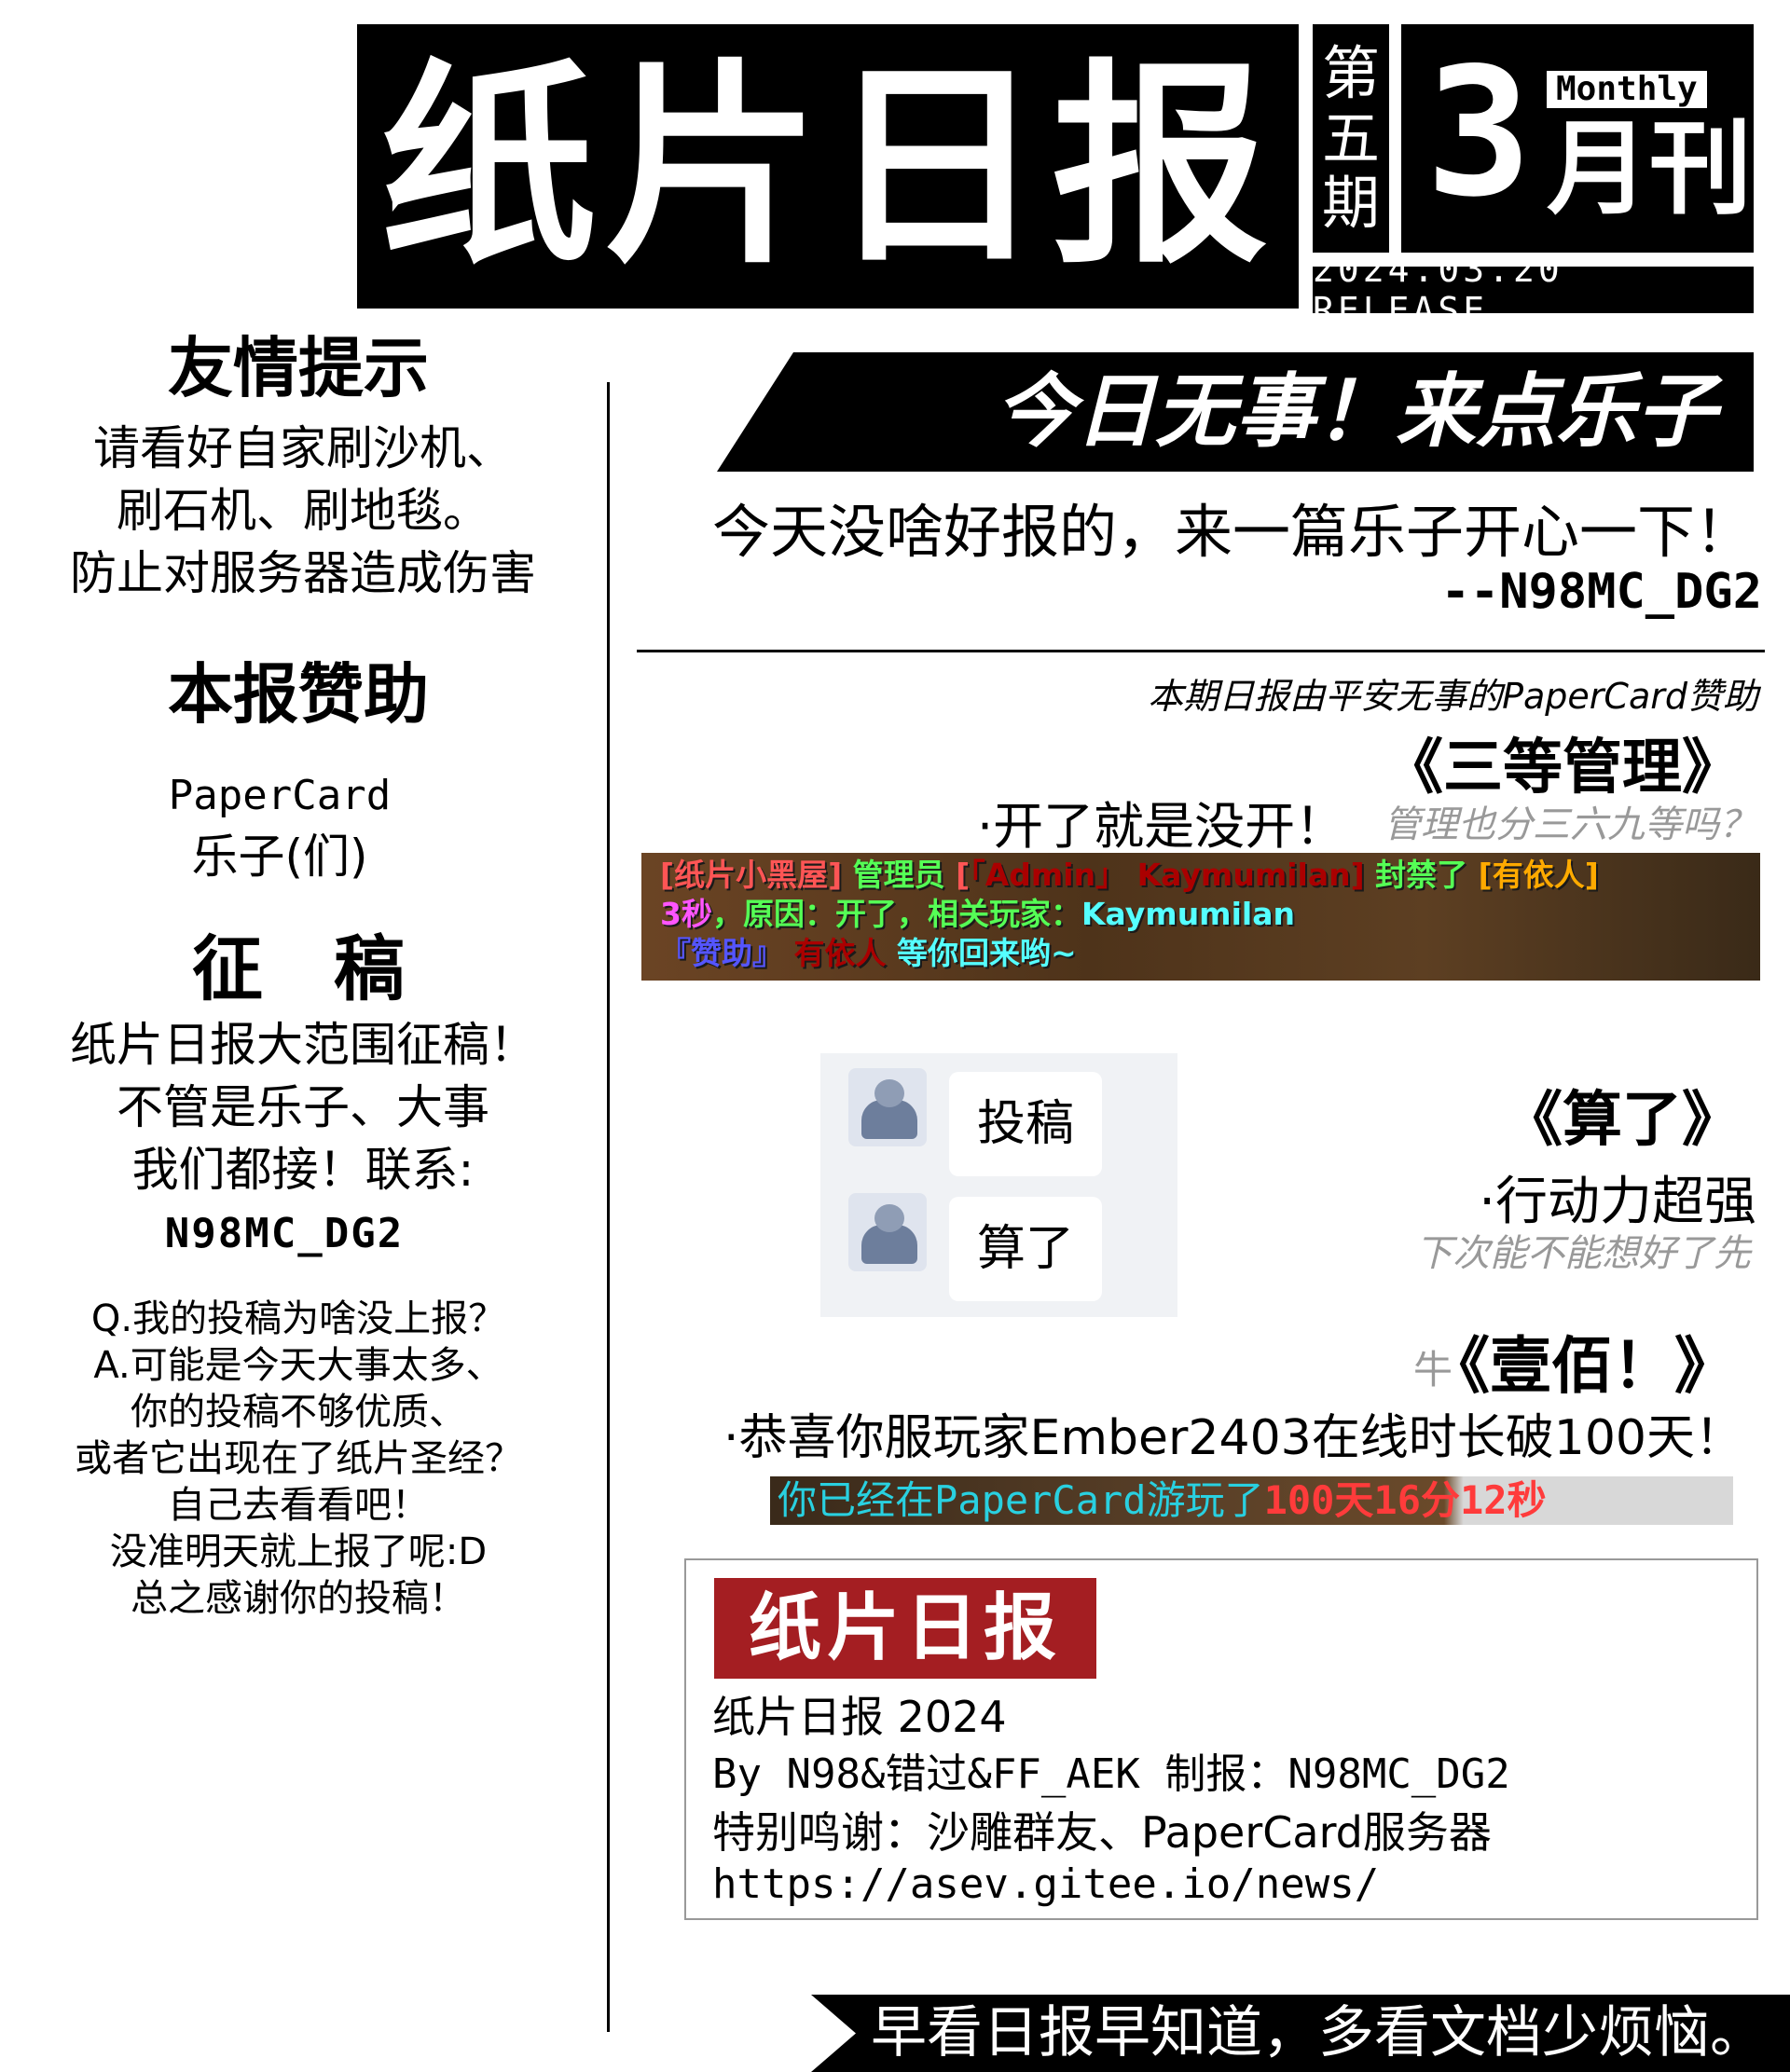 This screenshot has height=2072, width=1790. Describe the element at coordinates (905, 1628) in the screenshot. I see `newspaper-logo: 纸片日报` at that location.